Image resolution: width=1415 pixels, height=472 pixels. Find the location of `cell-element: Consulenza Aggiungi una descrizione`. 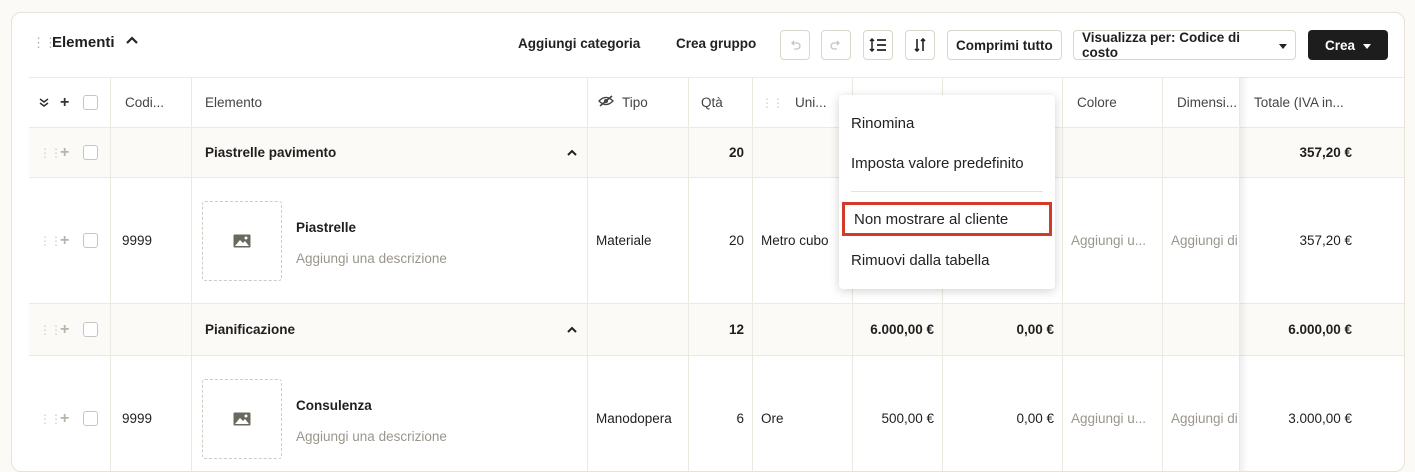

cell-element: Consulenza Aggiungi una descrizione is located at coordinates (390, 413).